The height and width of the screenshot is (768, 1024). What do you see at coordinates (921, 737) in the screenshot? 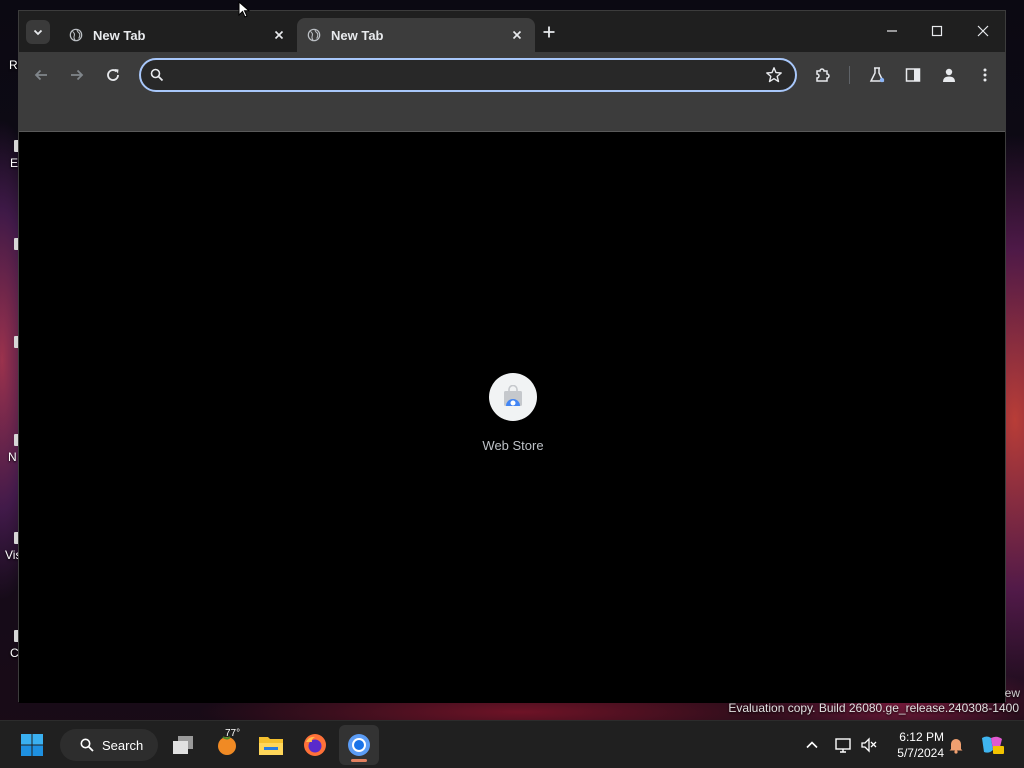
I see `clock-time: 6:12 PM` at bounding box center [921, 737].